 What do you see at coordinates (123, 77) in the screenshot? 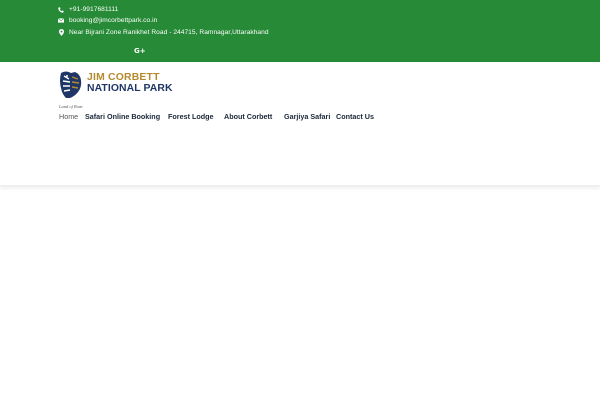
I see `logo-title-line1: JIM CORBETT` at bounding box center [123, 77].